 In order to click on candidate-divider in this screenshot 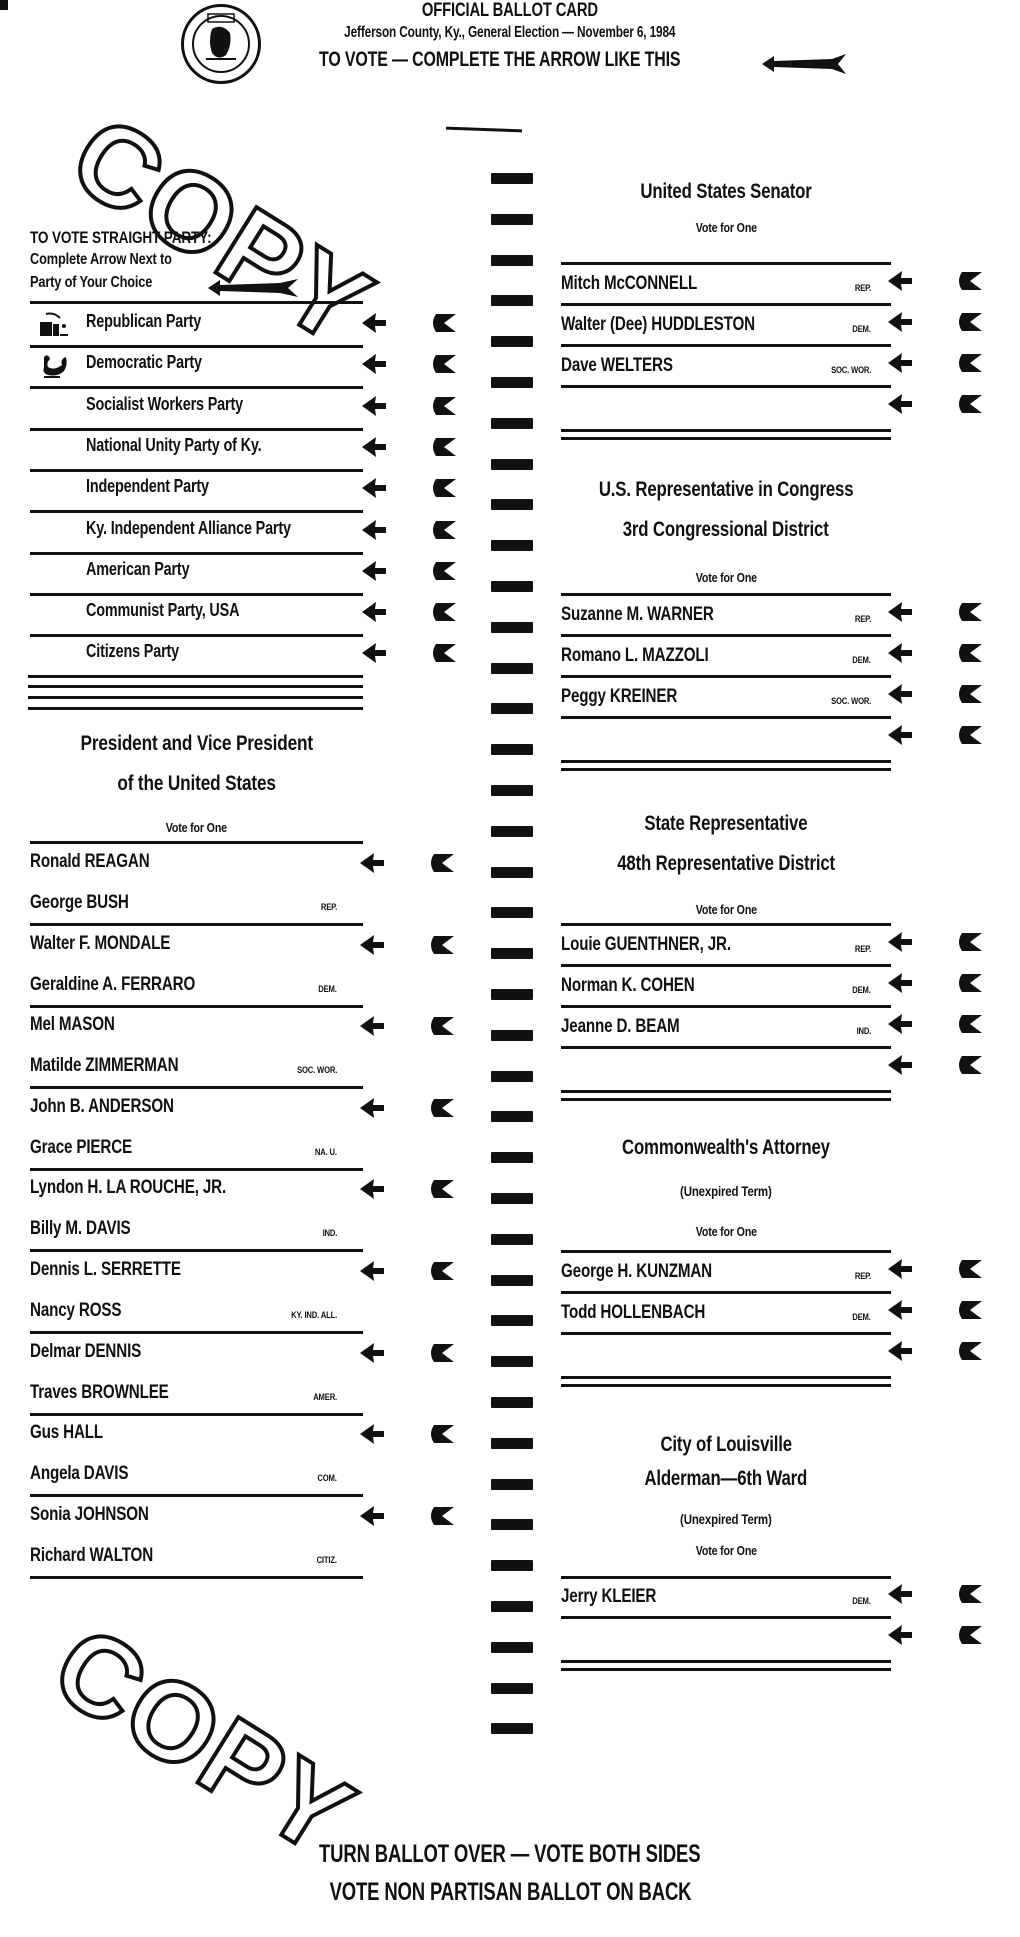, I will do `click(726, 1006)`.